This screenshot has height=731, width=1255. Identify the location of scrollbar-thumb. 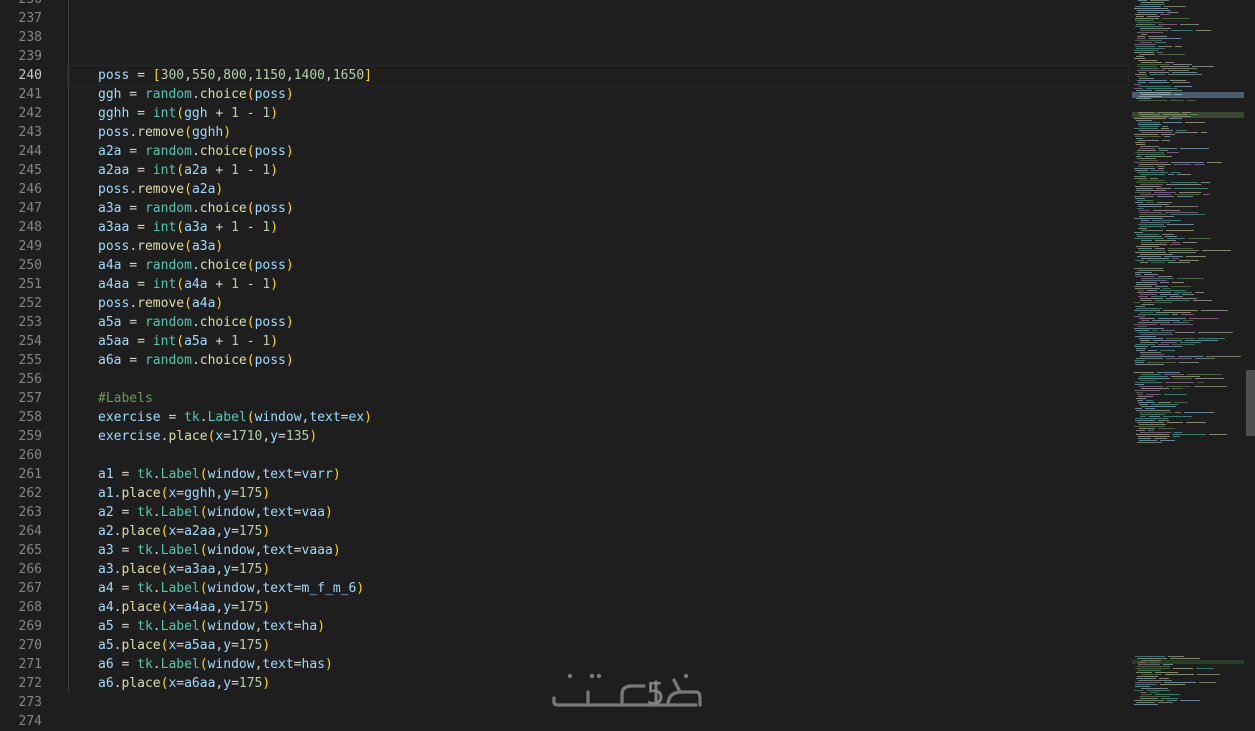
(1250, 403).